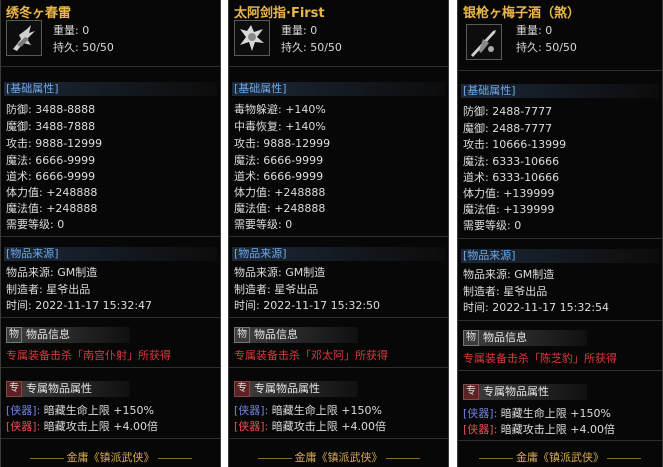 This screenshot has width=663, height=467. Describe the element at coordinates (88, 355) in the screenshot. I see `kill-source-text: 专属装备击杀「南宫仆射」所获得` at that location.